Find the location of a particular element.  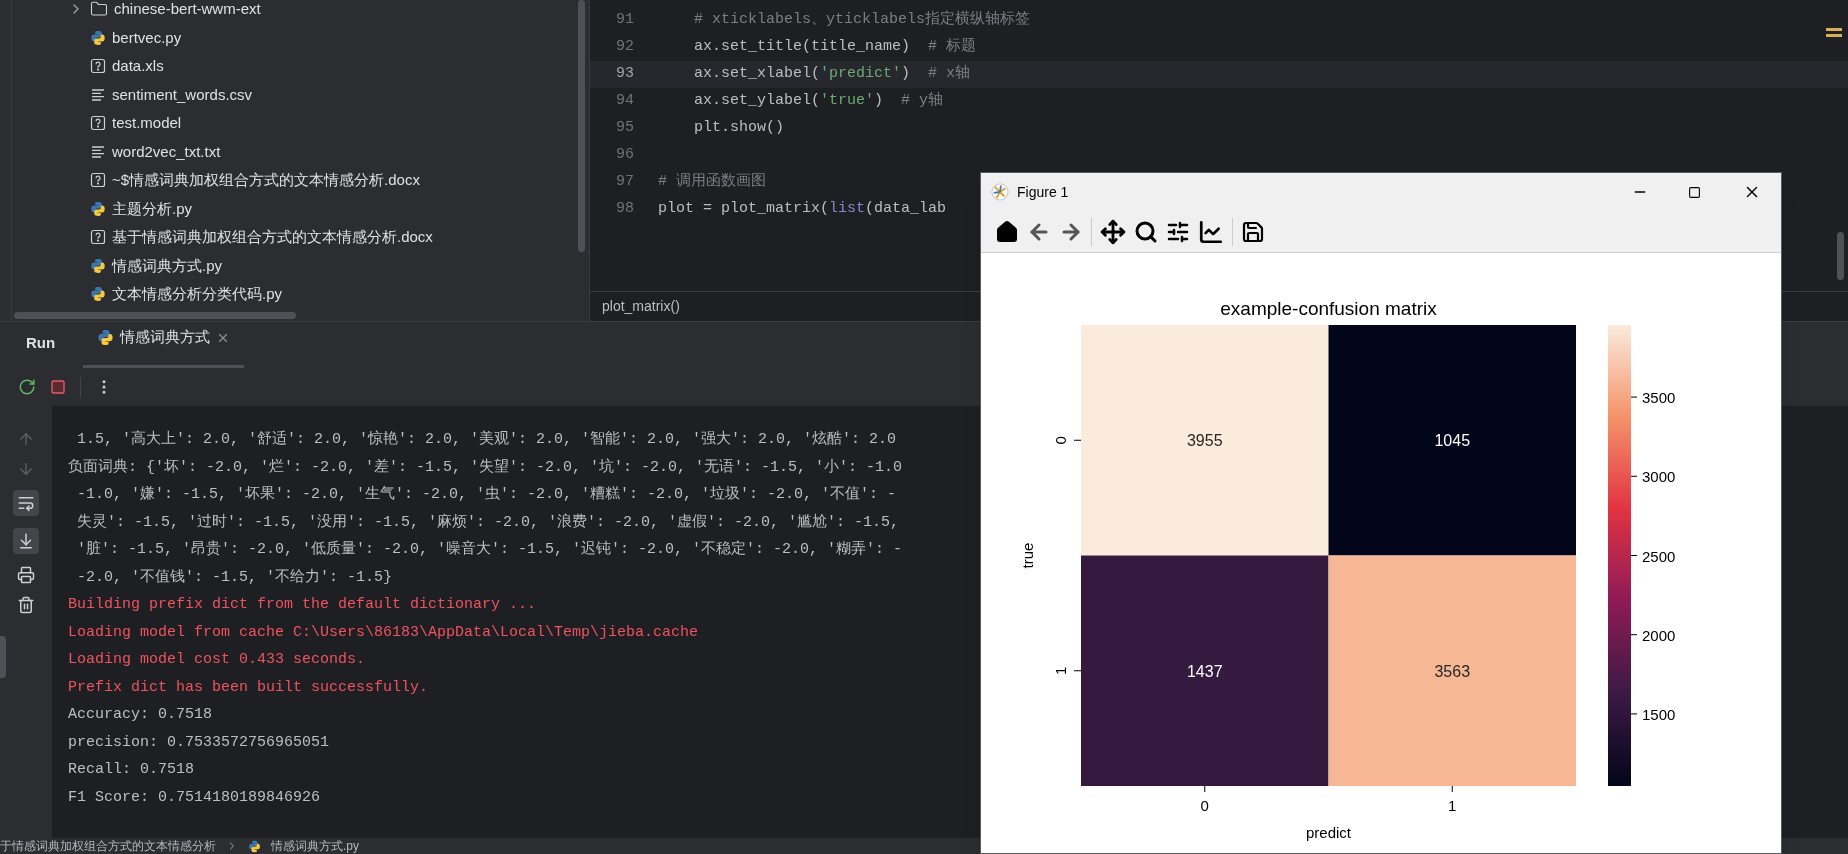

line-number: 98 is located at coordinates (625, 209).